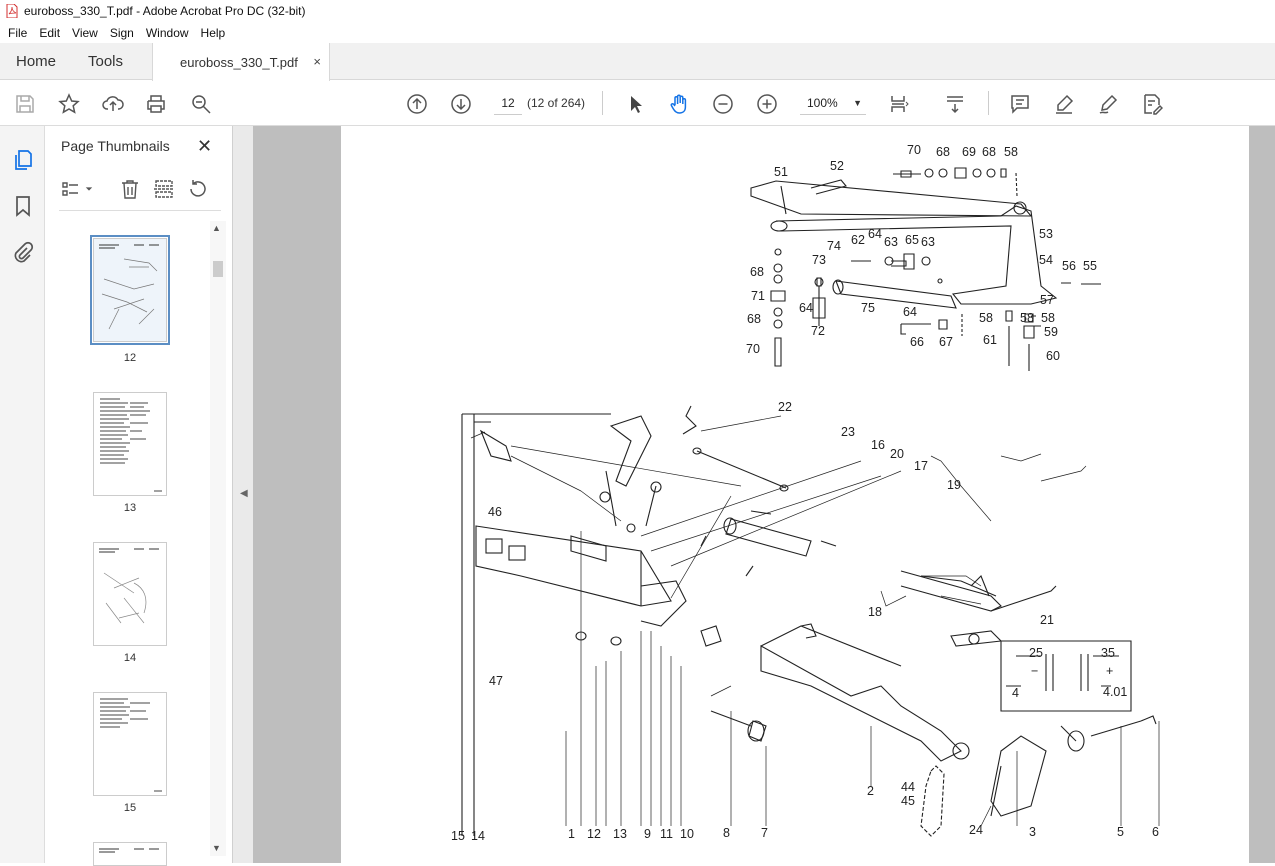 The image size is (1275, 866). What do you see at coordinates (458, 836) in the screenshot?
I see `part-number-label: 15` at bounding box center [458, 836].